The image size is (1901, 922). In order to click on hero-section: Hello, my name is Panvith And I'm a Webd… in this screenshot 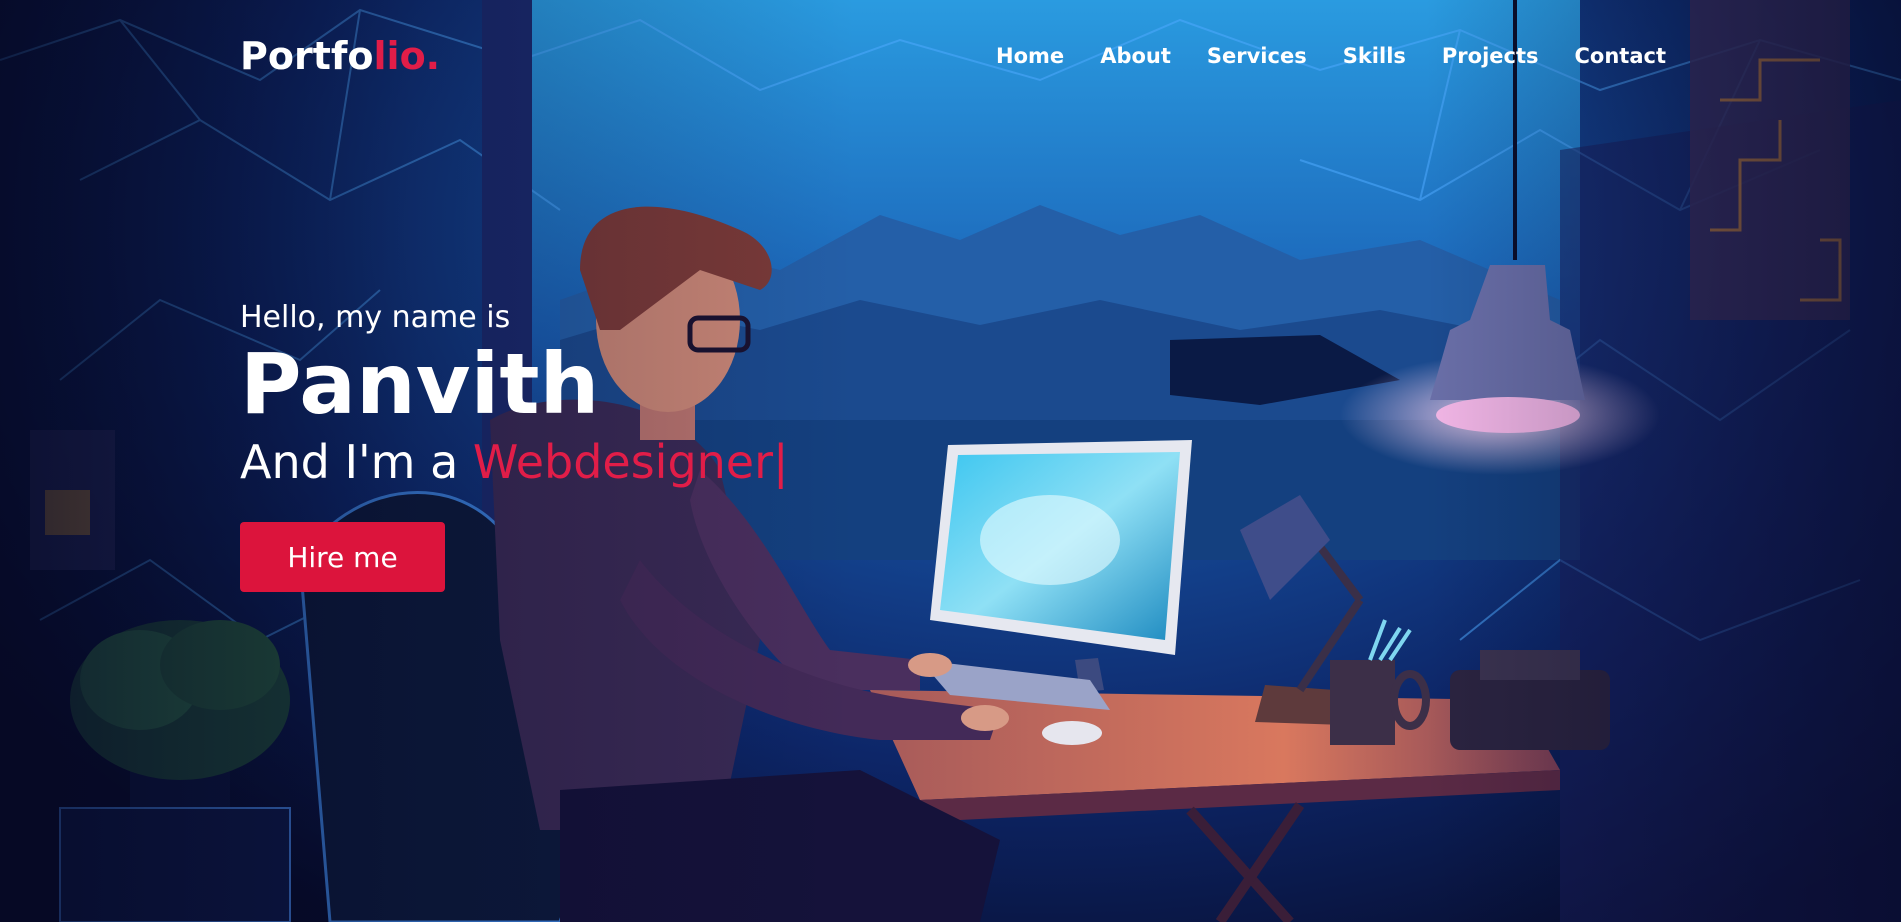, I will do `click(514, 446)`.